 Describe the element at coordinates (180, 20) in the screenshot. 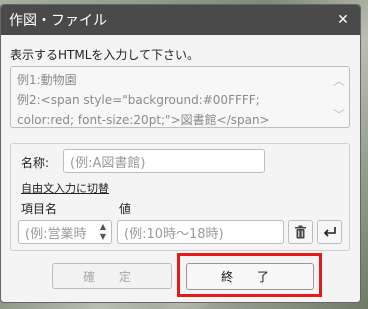

I see `dialog-titlebar: 作図・ファイル ✕` at that location.